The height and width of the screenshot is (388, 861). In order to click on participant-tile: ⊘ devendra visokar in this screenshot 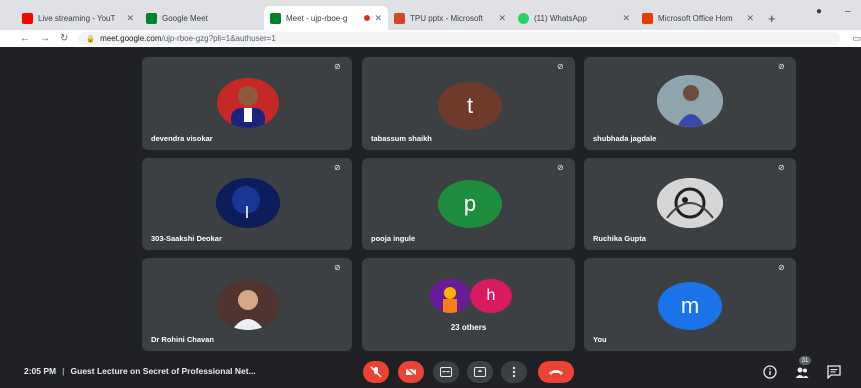, I will do `click(247, 103)`.